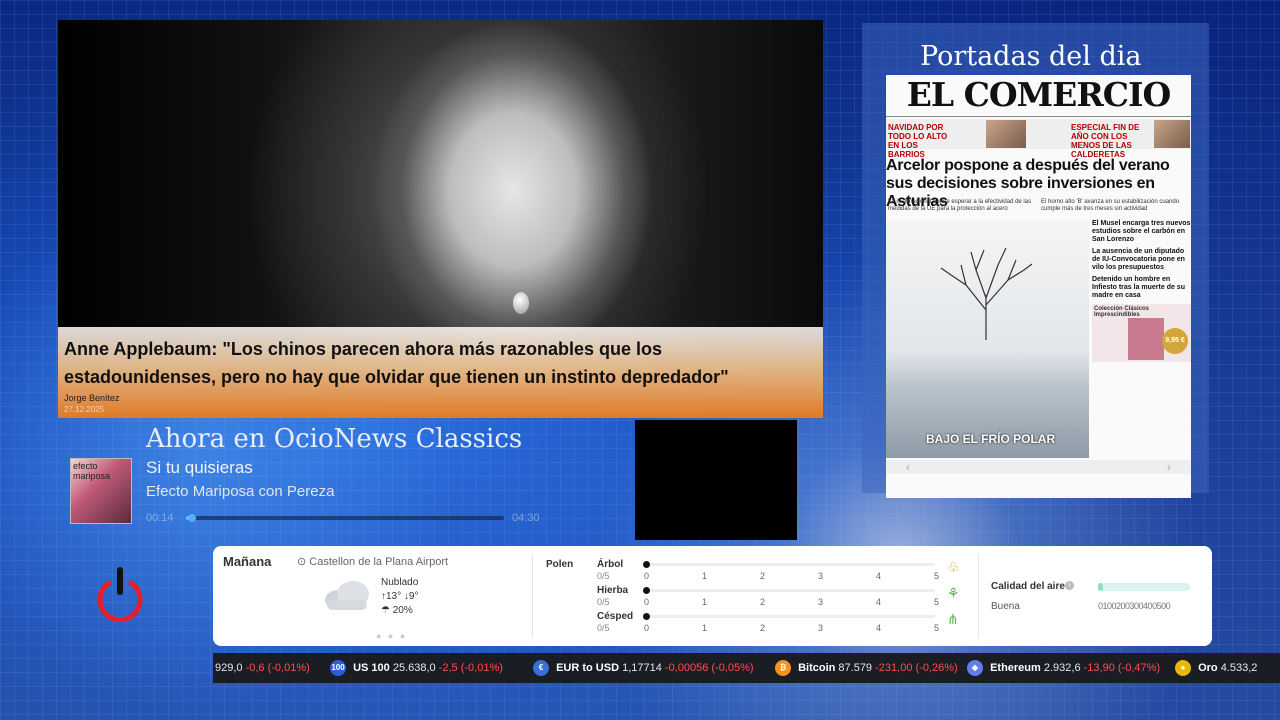 This screenshot has width=1280, height=720. Describe the element at coordinates (908, 467) in the screenshot. I see `chevron-left-icon: ‹` at that location.